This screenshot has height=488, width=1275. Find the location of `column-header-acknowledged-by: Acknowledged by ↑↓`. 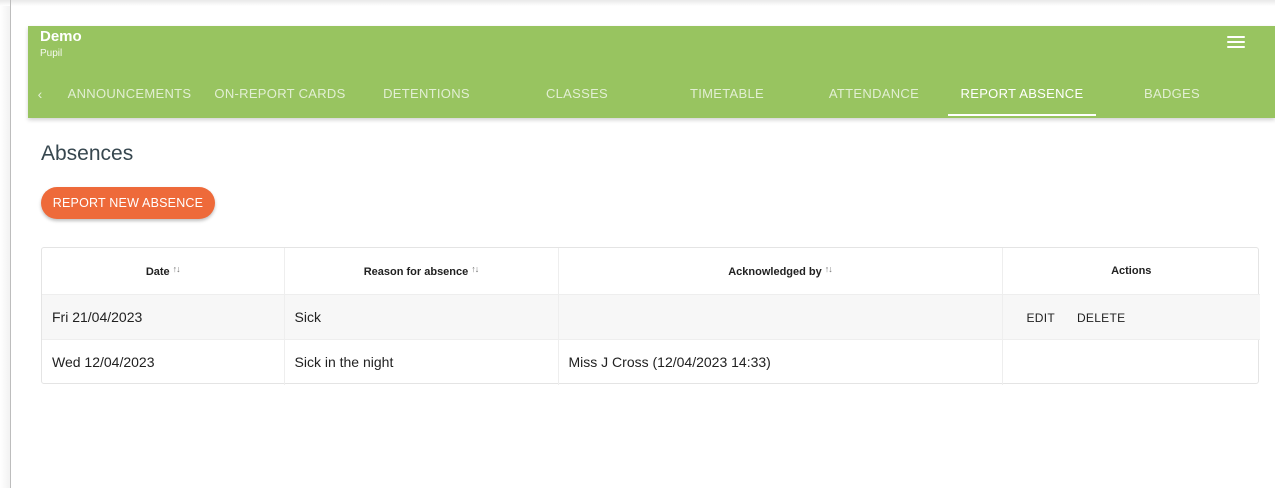

column-header-acknowledged-by: Acknowledged by ↑↓ is located at coordinates (780, 271).